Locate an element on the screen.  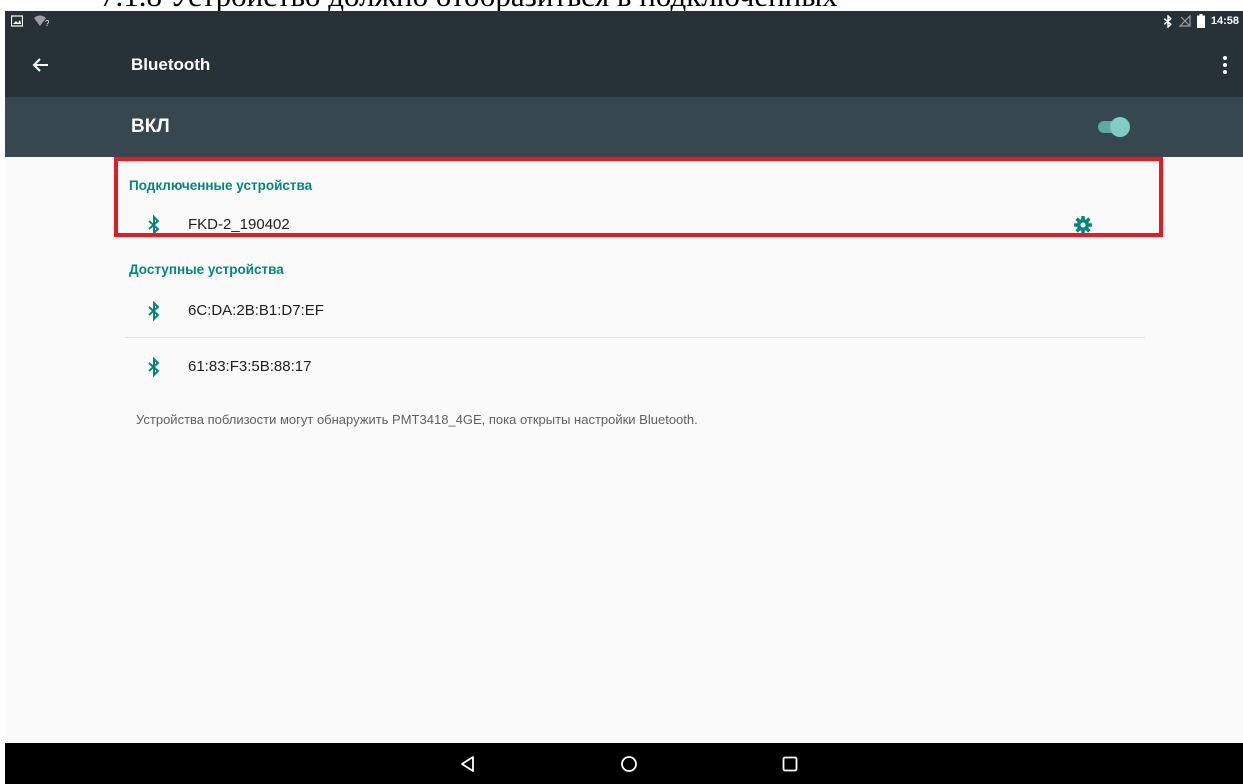
device-name: 6C:DA:2B:B1:D7:EF is located at coordinates (256, 310).